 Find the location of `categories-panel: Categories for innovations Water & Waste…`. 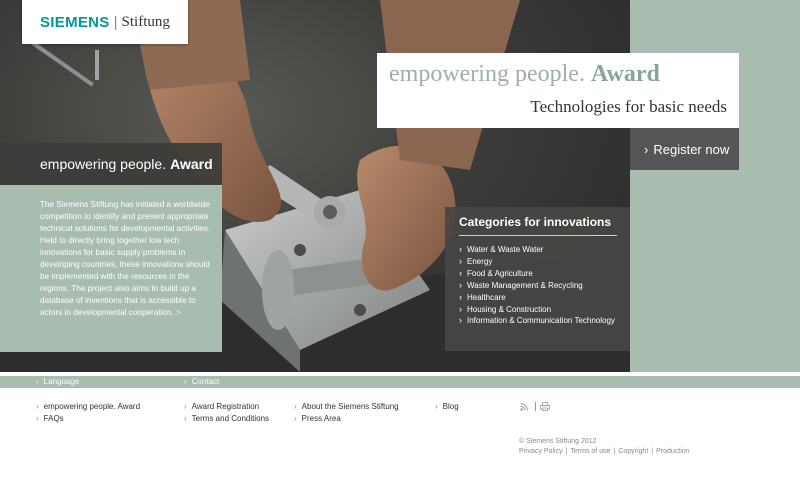

categories-panel: Categories for innovations Water & Waste… is located at coordinates (537, 279).